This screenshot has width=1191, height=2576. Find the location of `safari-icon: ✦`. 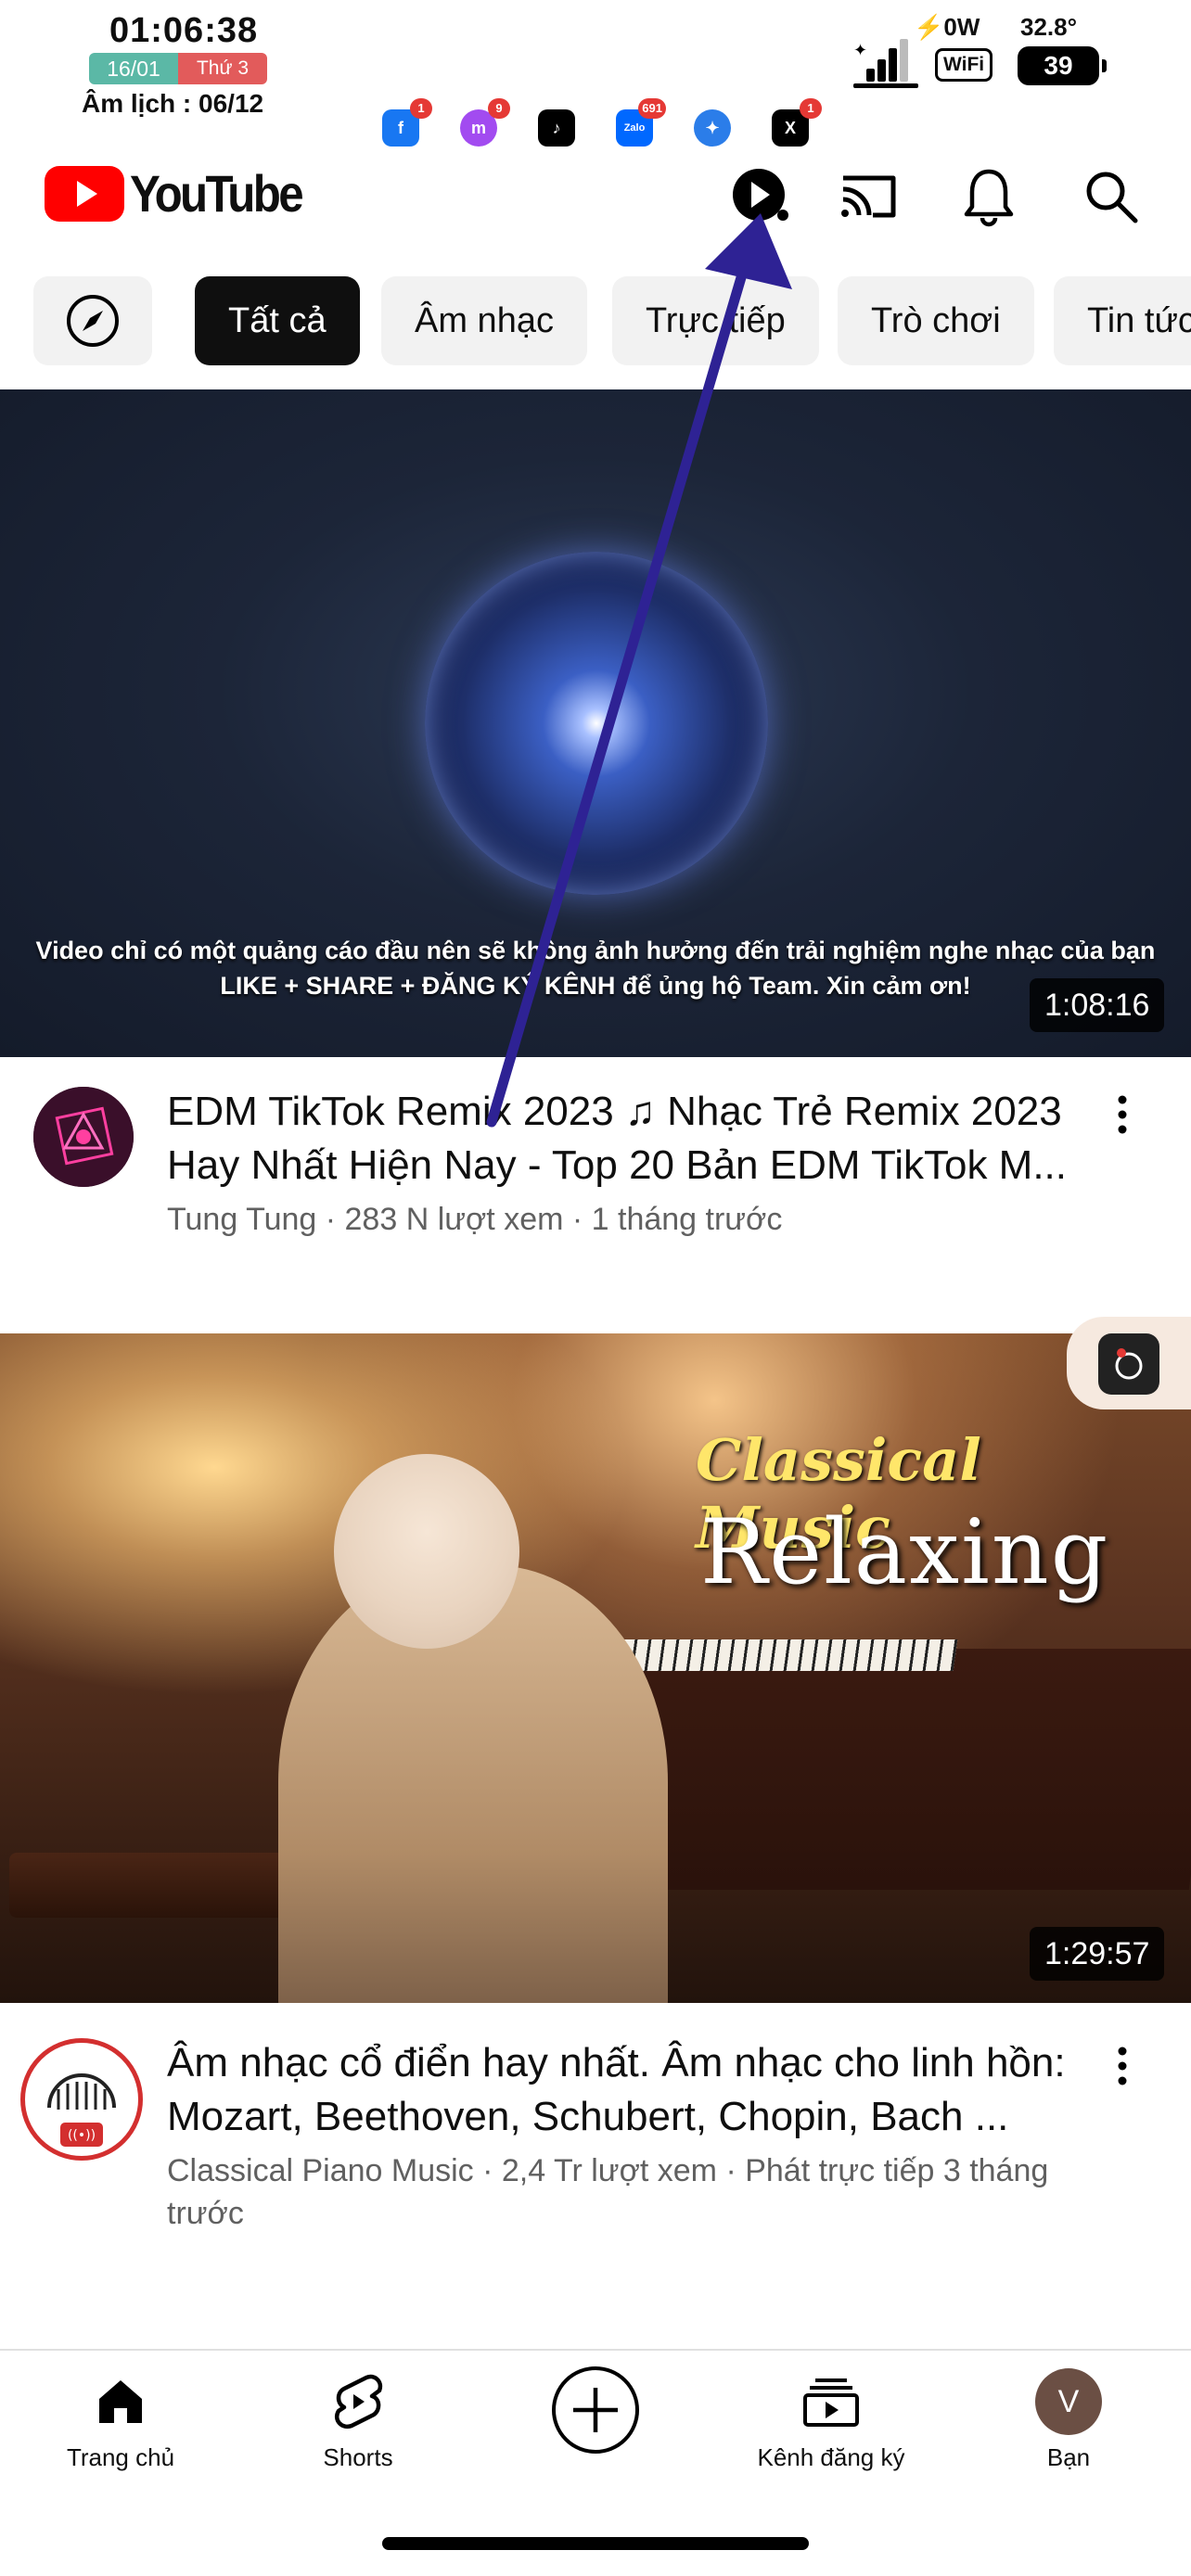

safari-icon: ✦ is located at coordinates (712, 128).